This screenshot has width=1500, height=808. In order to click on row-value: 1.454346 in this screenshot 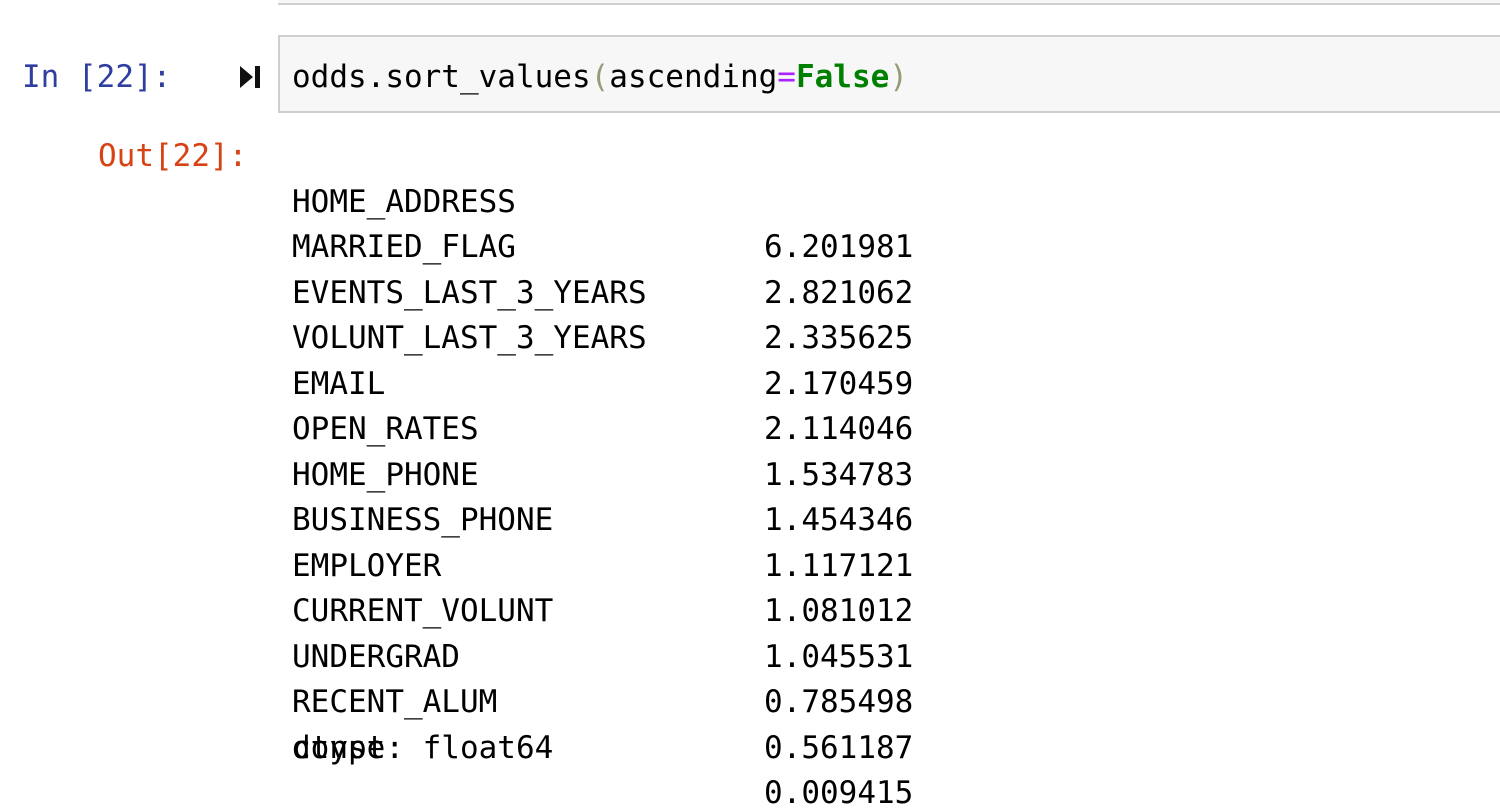, I will do `click(839, 520)`.